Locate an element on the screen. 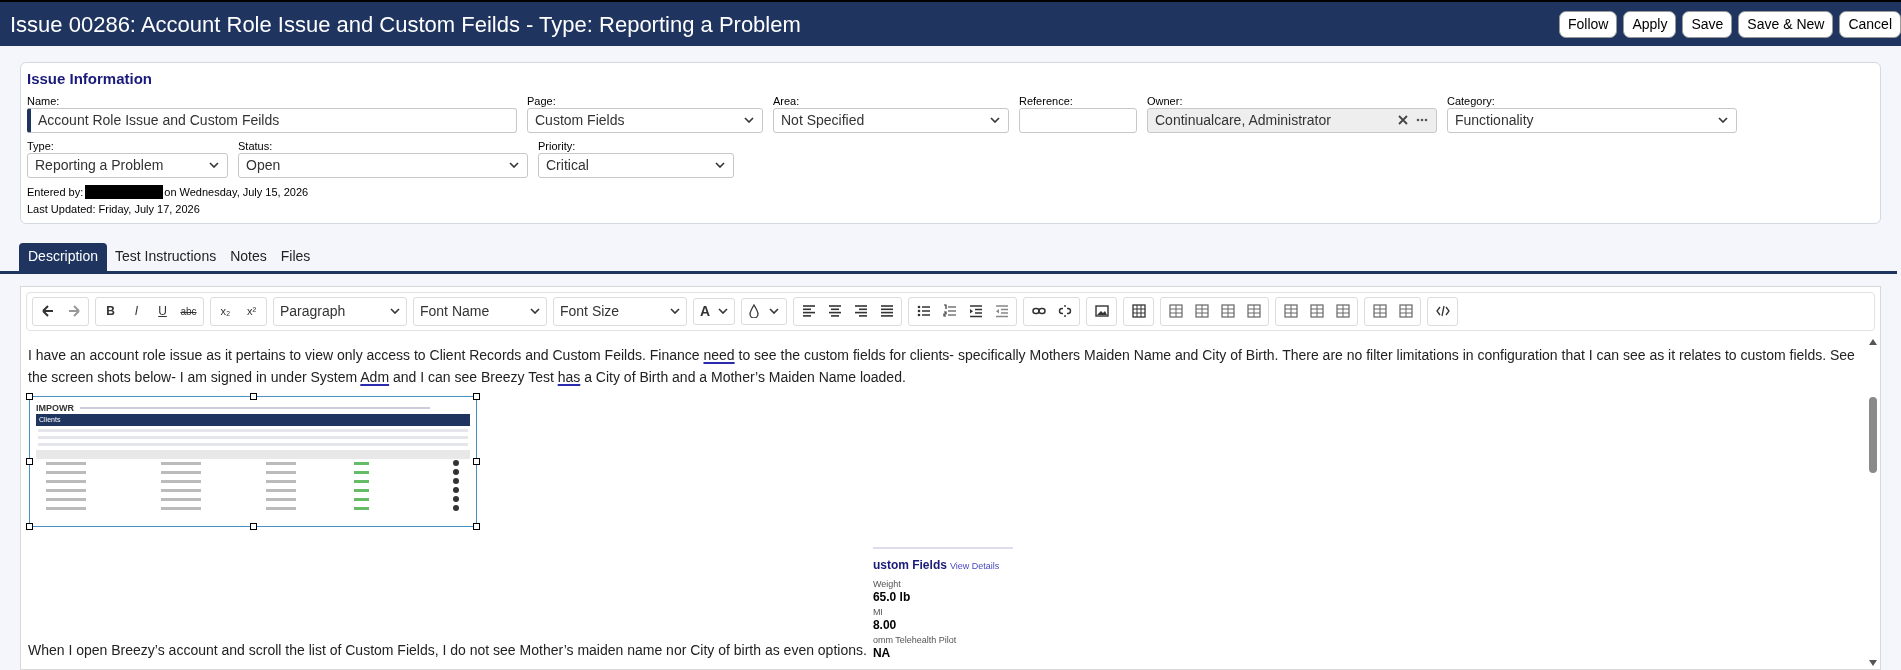 This screenshot has width=1901, height=670. field-label: Type: is located at coordinates (41, 145).